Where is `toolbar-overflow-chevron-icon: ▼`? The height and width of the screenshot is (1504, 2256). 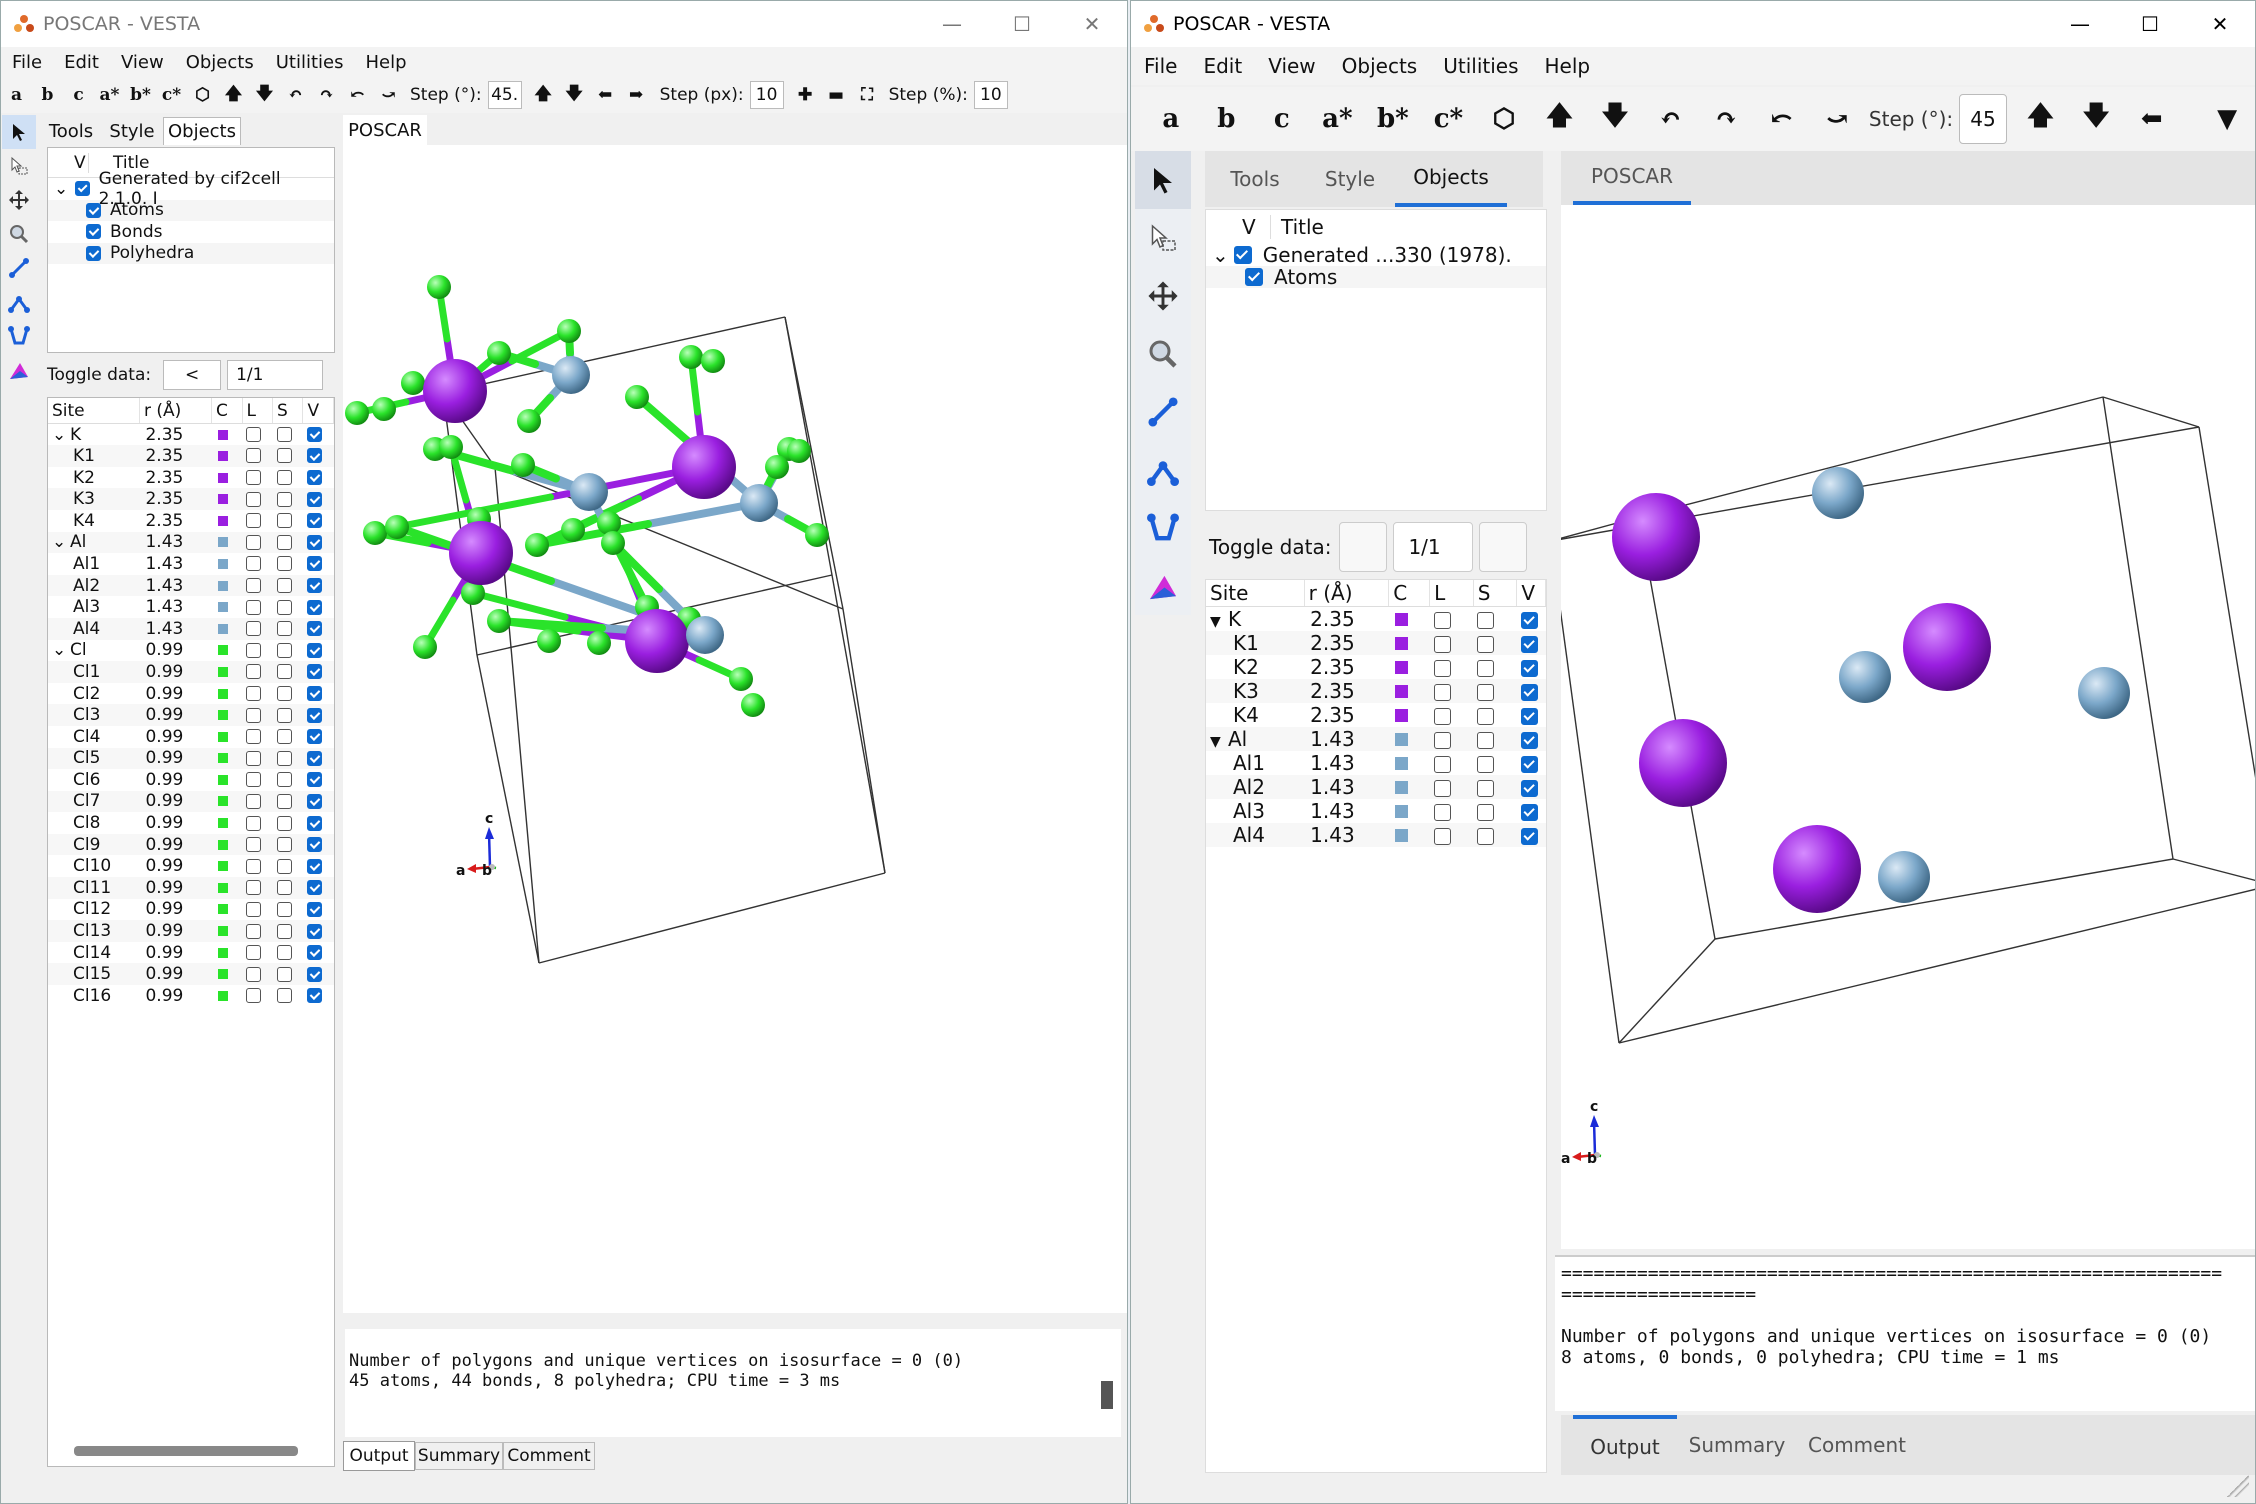 toolbar-overflow-chevron-icon: ▼ is located at coordinates (2227, 119).